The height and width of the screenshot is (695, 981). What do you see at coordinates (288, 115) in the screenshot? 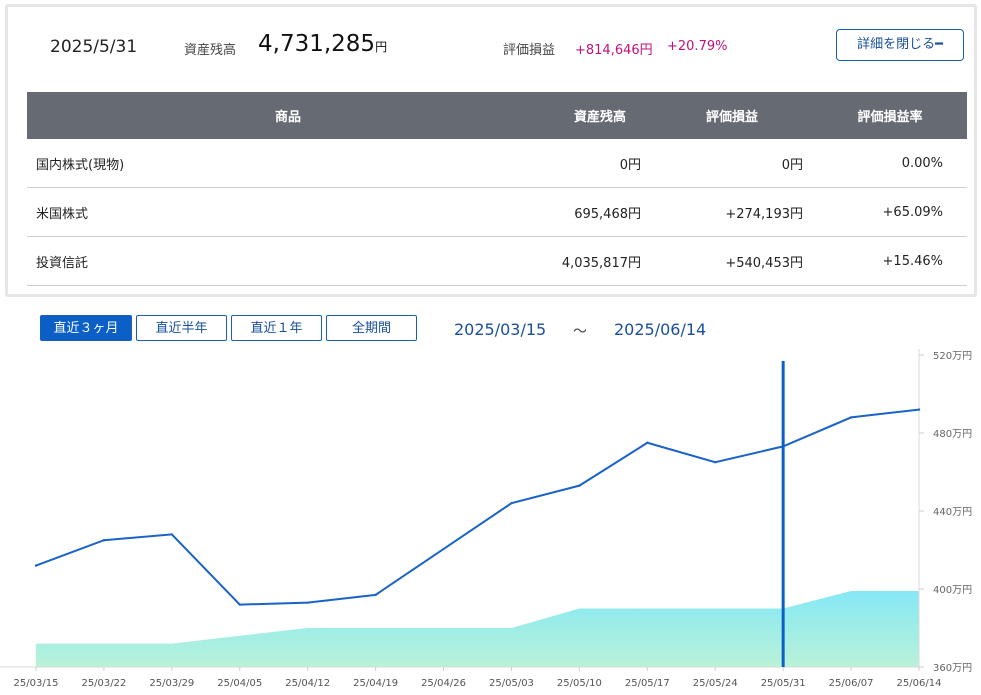
I see `header-product: 商品` at bounding box center [288, 115].